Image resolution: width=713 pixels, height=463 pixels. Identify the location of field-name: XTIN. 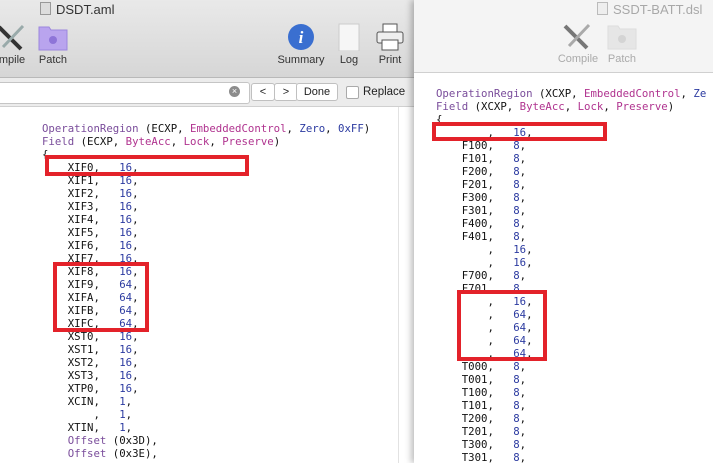
(80, 427).